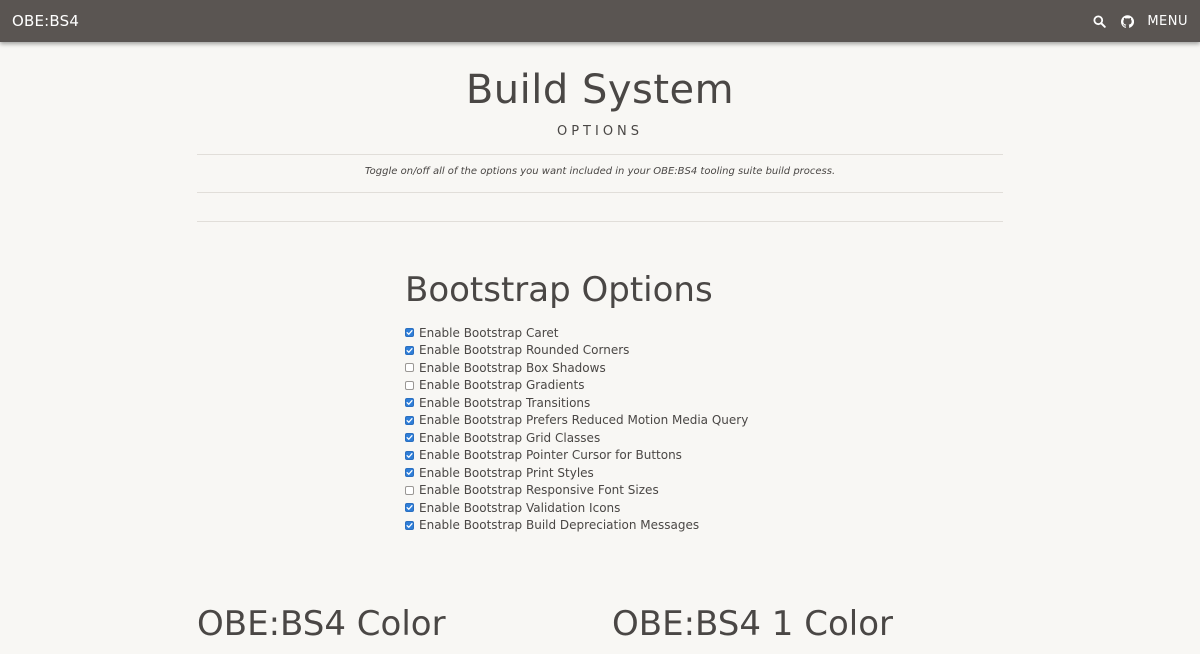 The width and height of the screenshot is (1200, 654). What do you see at coordinates (600, 154) in the screenshot?
I see `divider-top` at bounding box center [600, 154].